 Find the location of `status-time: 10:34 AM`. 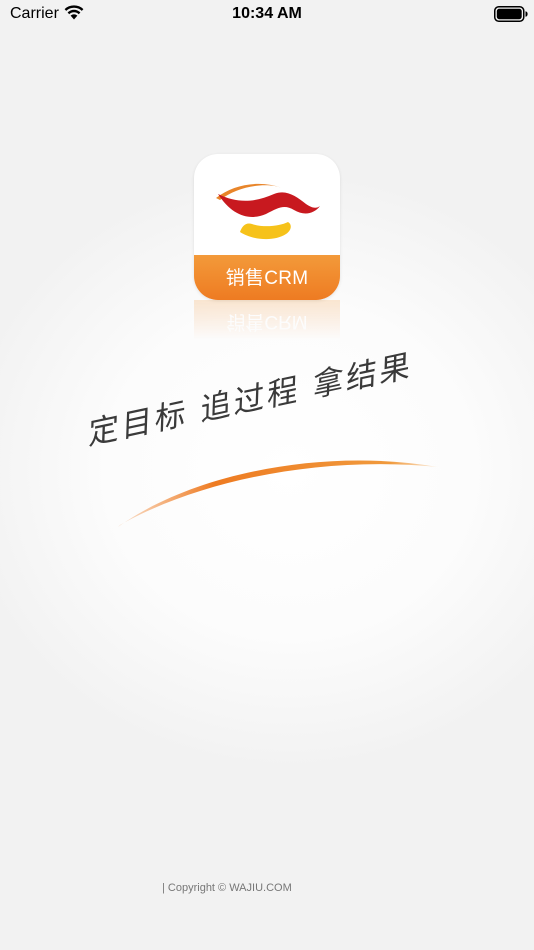

status-time: 10:34 AM is located at coordinates (267, 13).